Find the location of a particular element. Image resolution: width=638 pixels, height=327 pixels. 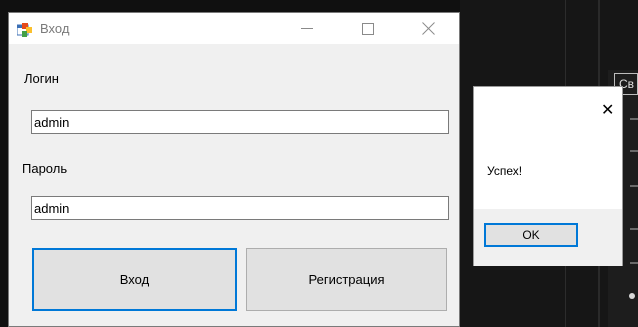

maximize-icon is located at coordinates (368, 28).